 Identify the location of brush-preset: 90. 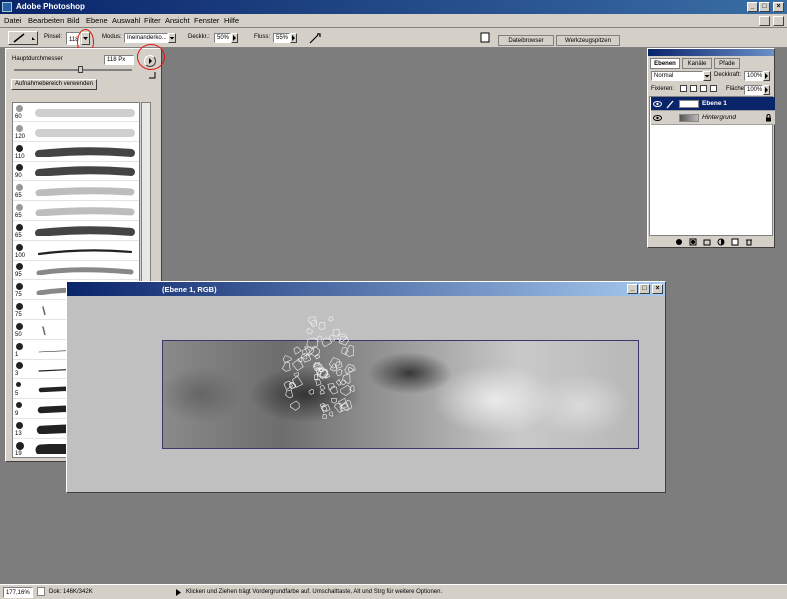
(76, 172).